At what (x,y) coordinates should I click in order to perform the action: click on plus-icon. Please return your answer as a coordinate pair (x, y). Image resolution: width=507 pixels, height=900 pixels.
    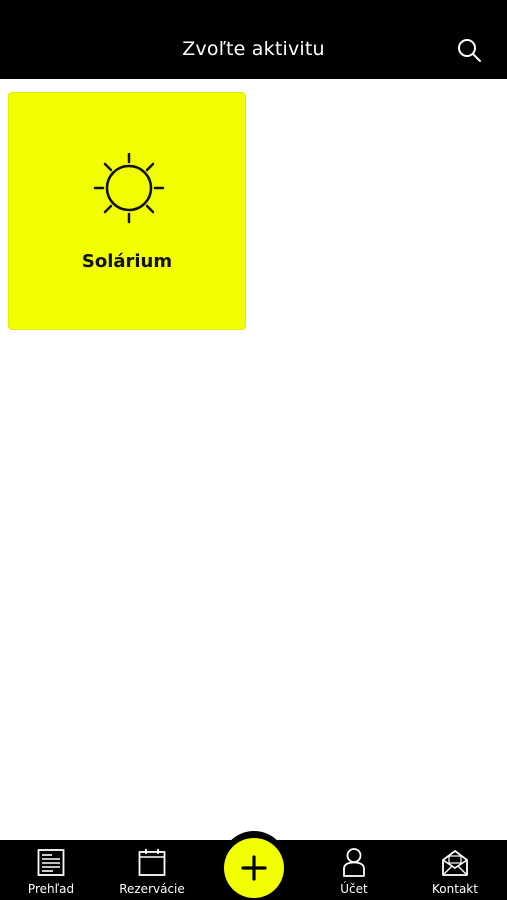
    Looking at the image, I should click on (254, 868).